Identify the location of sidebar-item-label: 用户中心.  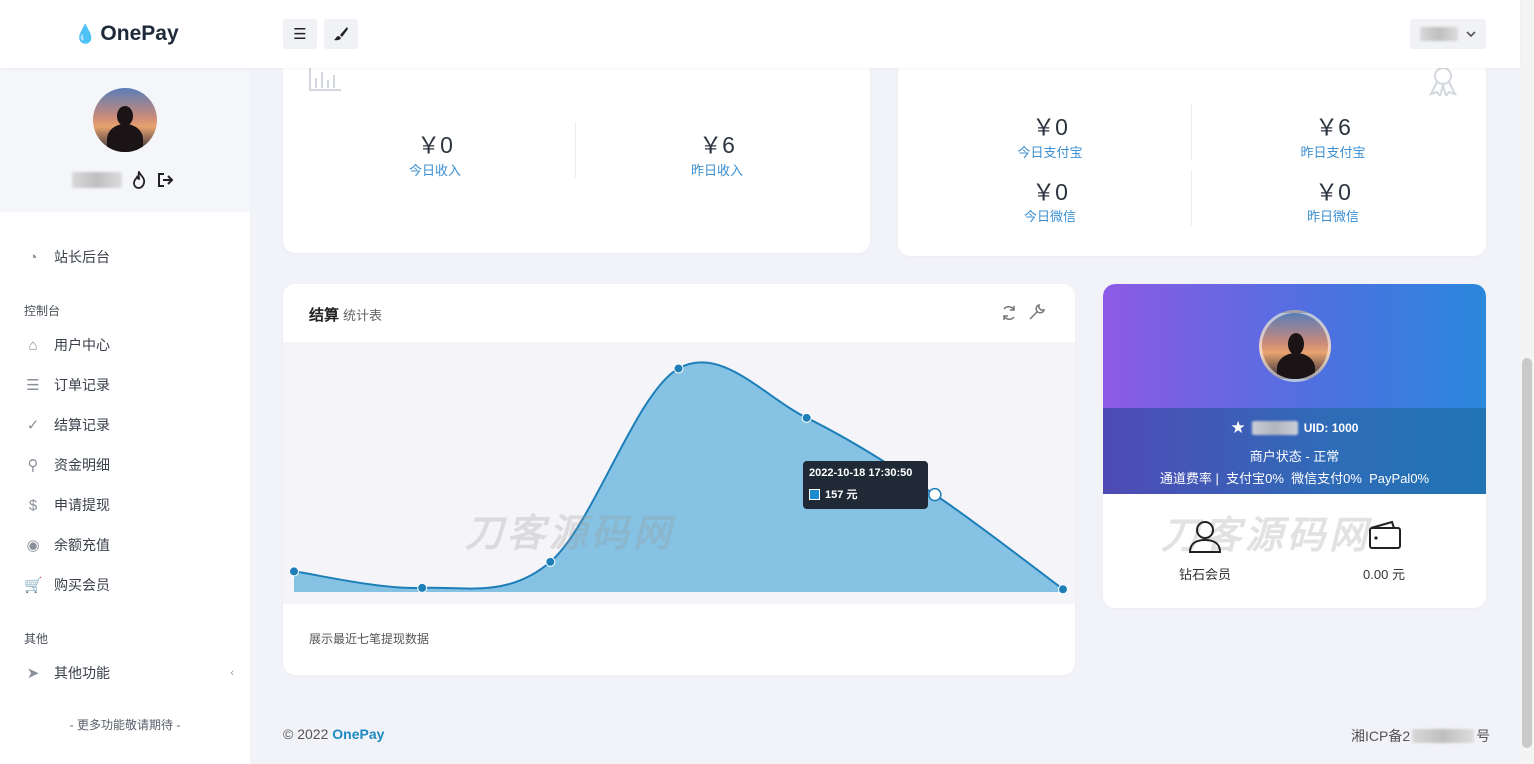
(82, 345).